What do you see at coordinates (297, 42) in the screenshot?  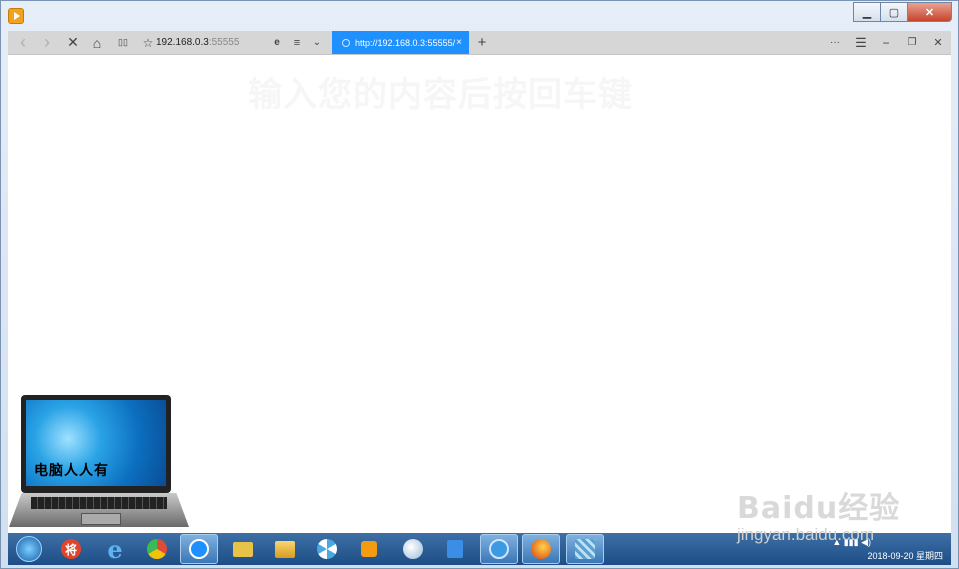 I see `list-icon: ≡` at bounding box center [297, 42].